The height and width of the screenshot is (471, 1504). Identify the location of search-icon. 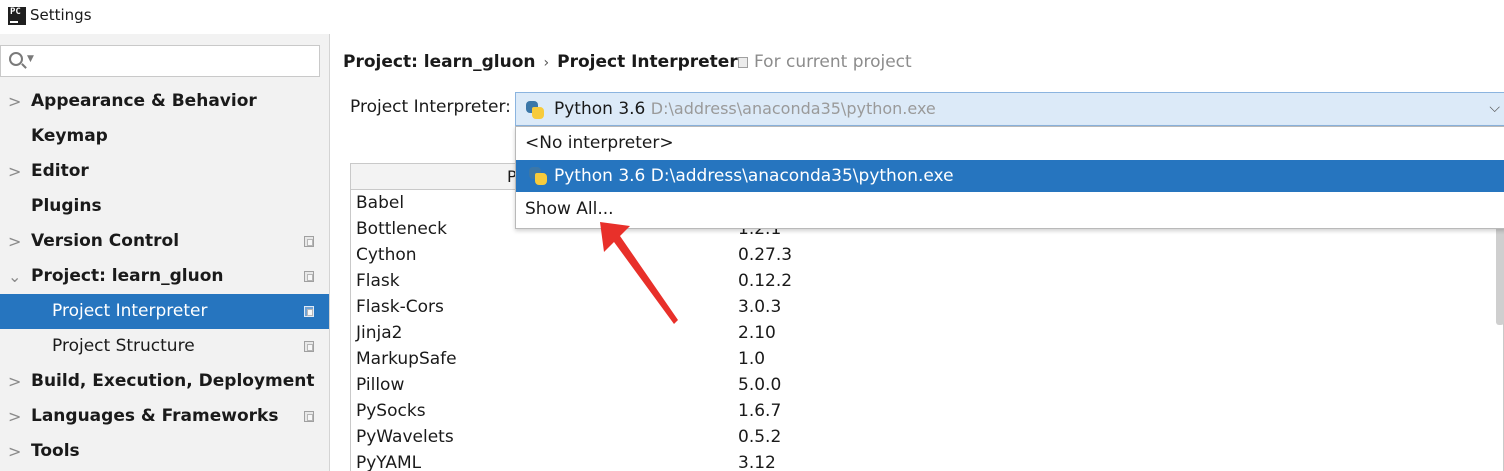
(16, 59).